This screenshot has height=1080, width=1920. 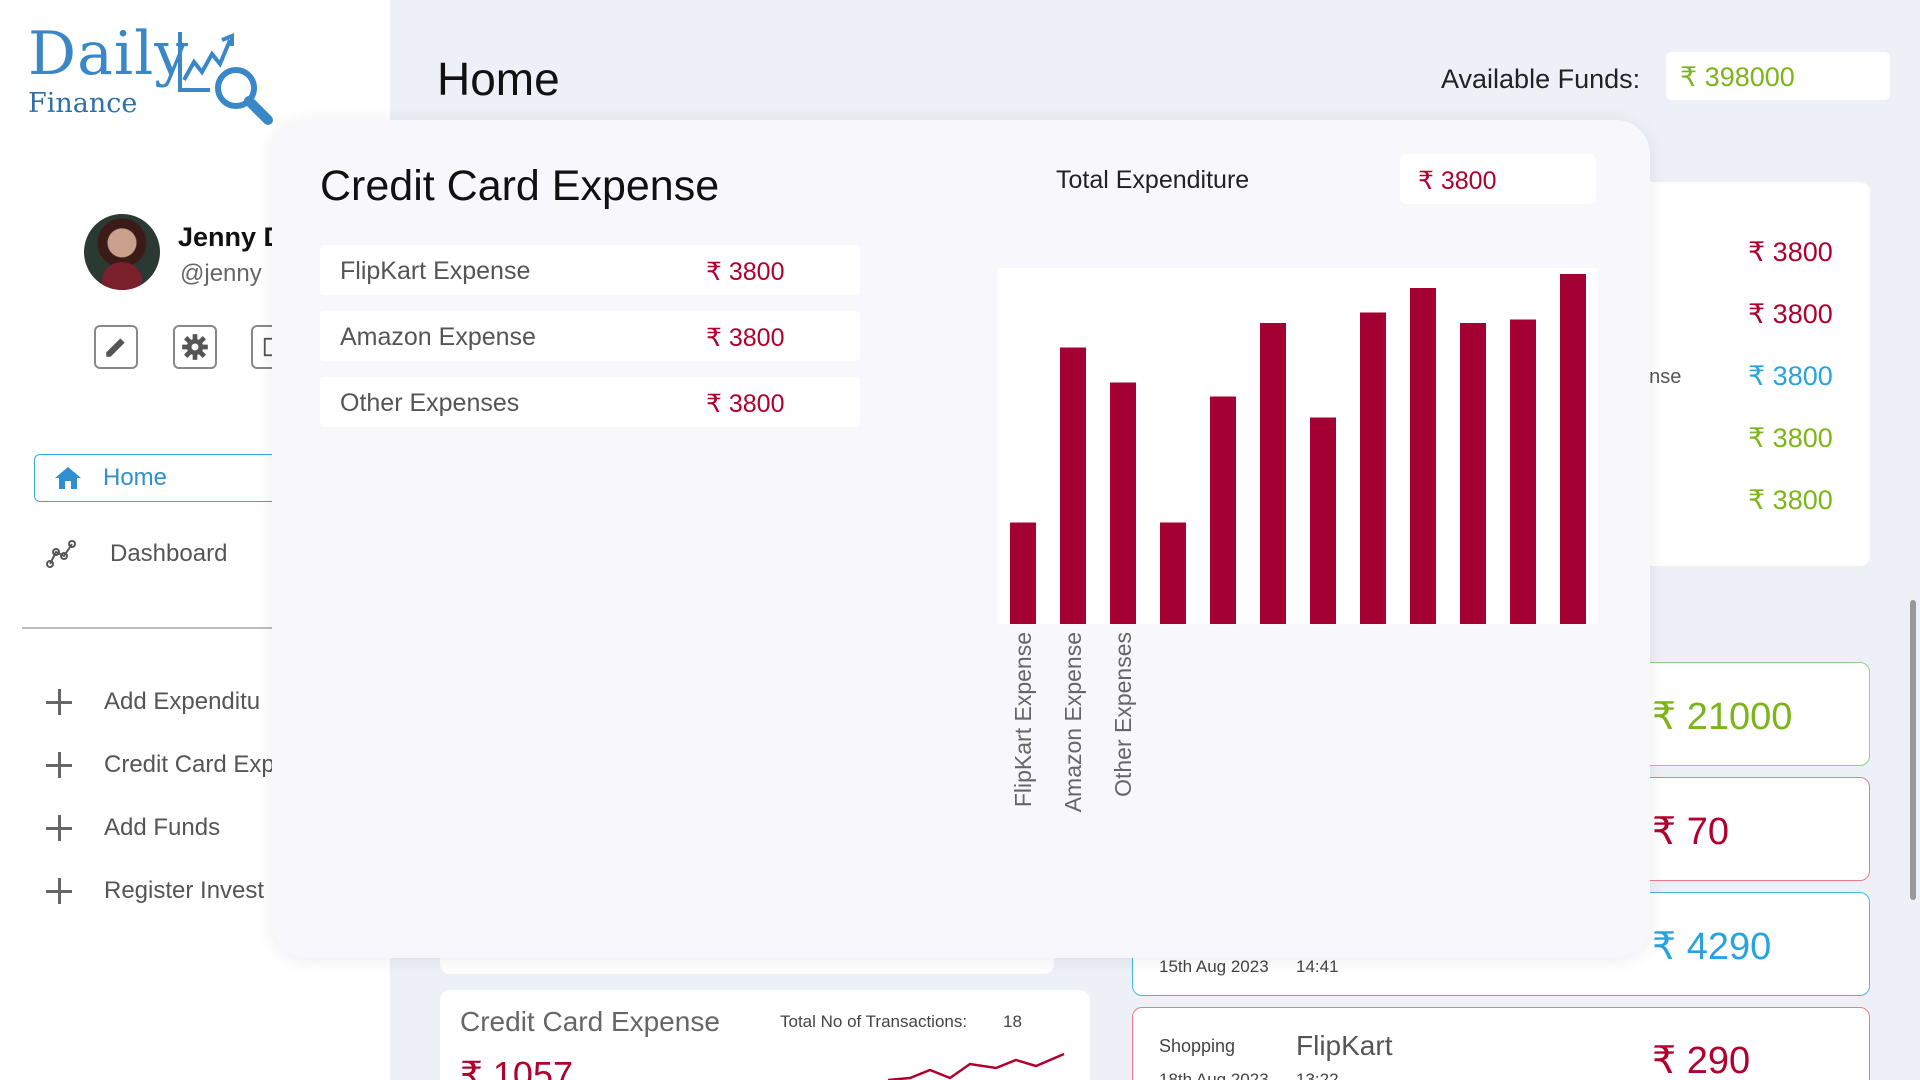 I want to click on transaction-amount: ₹ 21000, so click(x=1722, y=717).